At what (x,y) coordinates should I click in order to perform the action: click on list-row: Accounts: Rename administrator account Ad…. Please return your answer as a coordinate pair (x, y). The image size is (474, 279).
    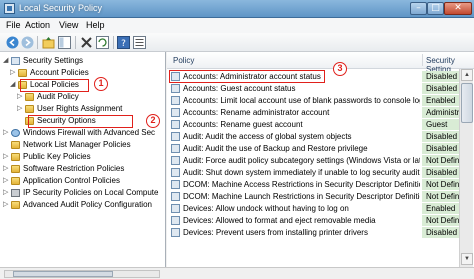
    Looking at the image, I should click on (313, 112).